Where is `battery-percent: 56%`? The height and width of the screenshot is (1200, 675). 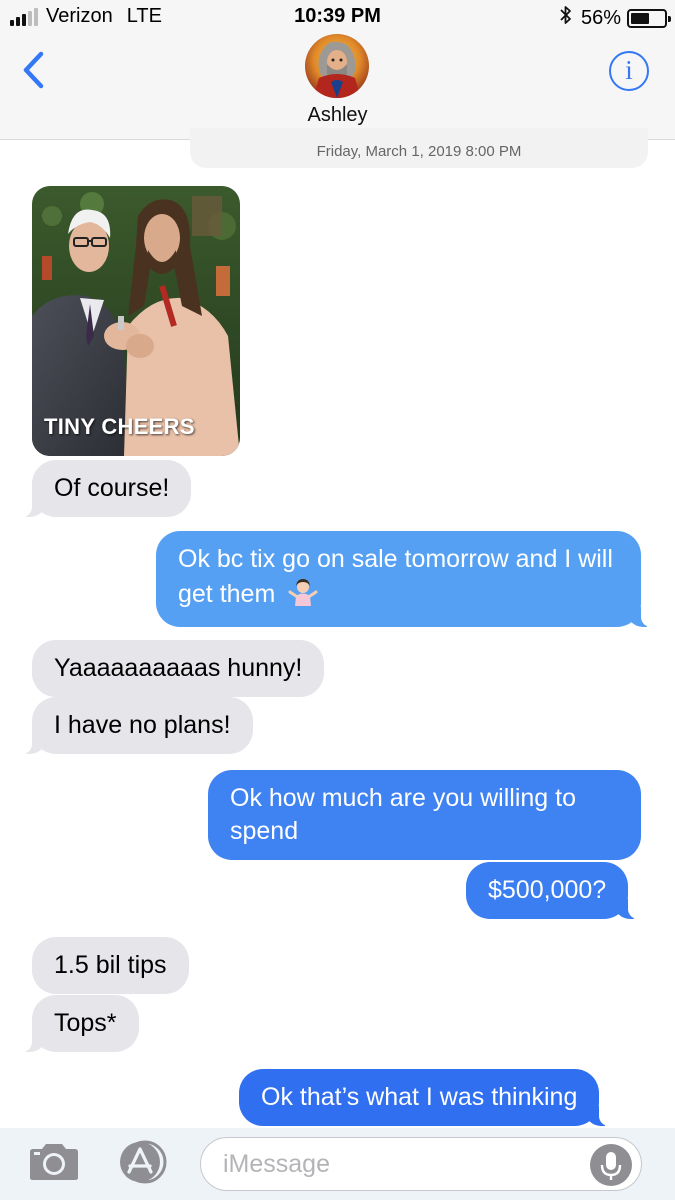
battery-percent: 56% is located at coordinates (600, 17).